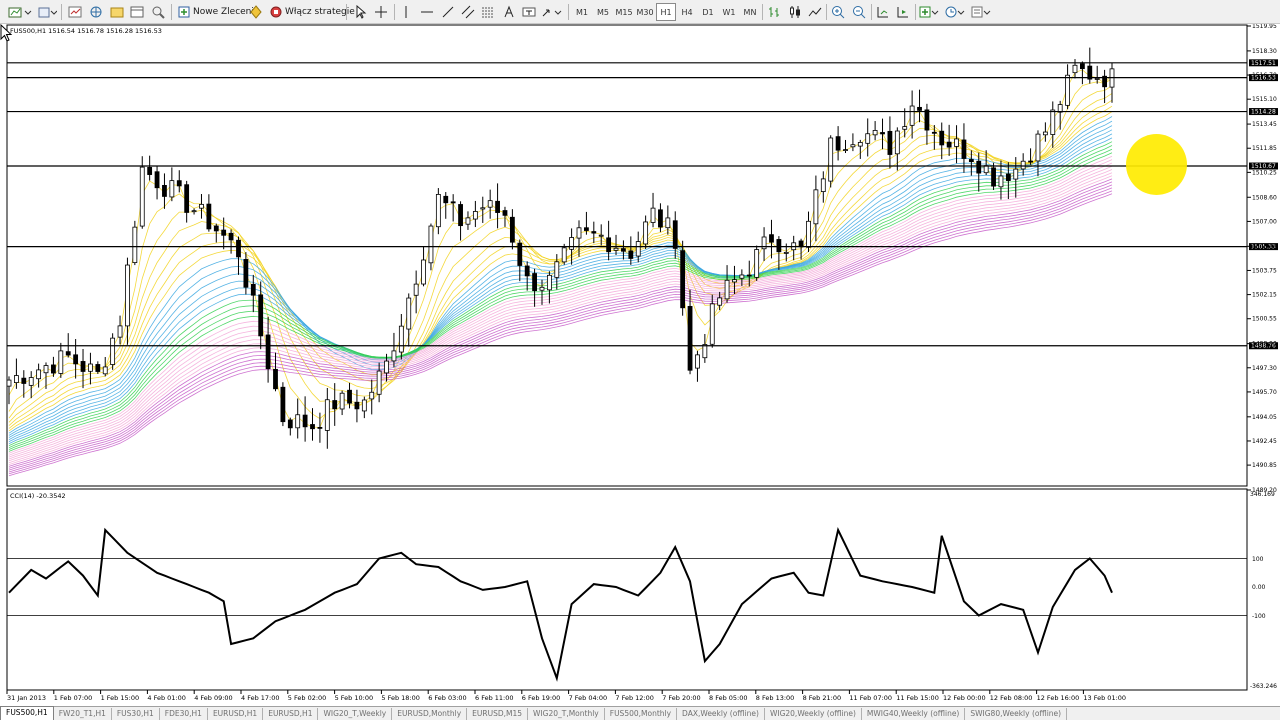 The height and width of the screenshot is (720, 1280). Describe the element at coordinates (488, 12) in the screenshot. I see `fibonacci-button` at that location.